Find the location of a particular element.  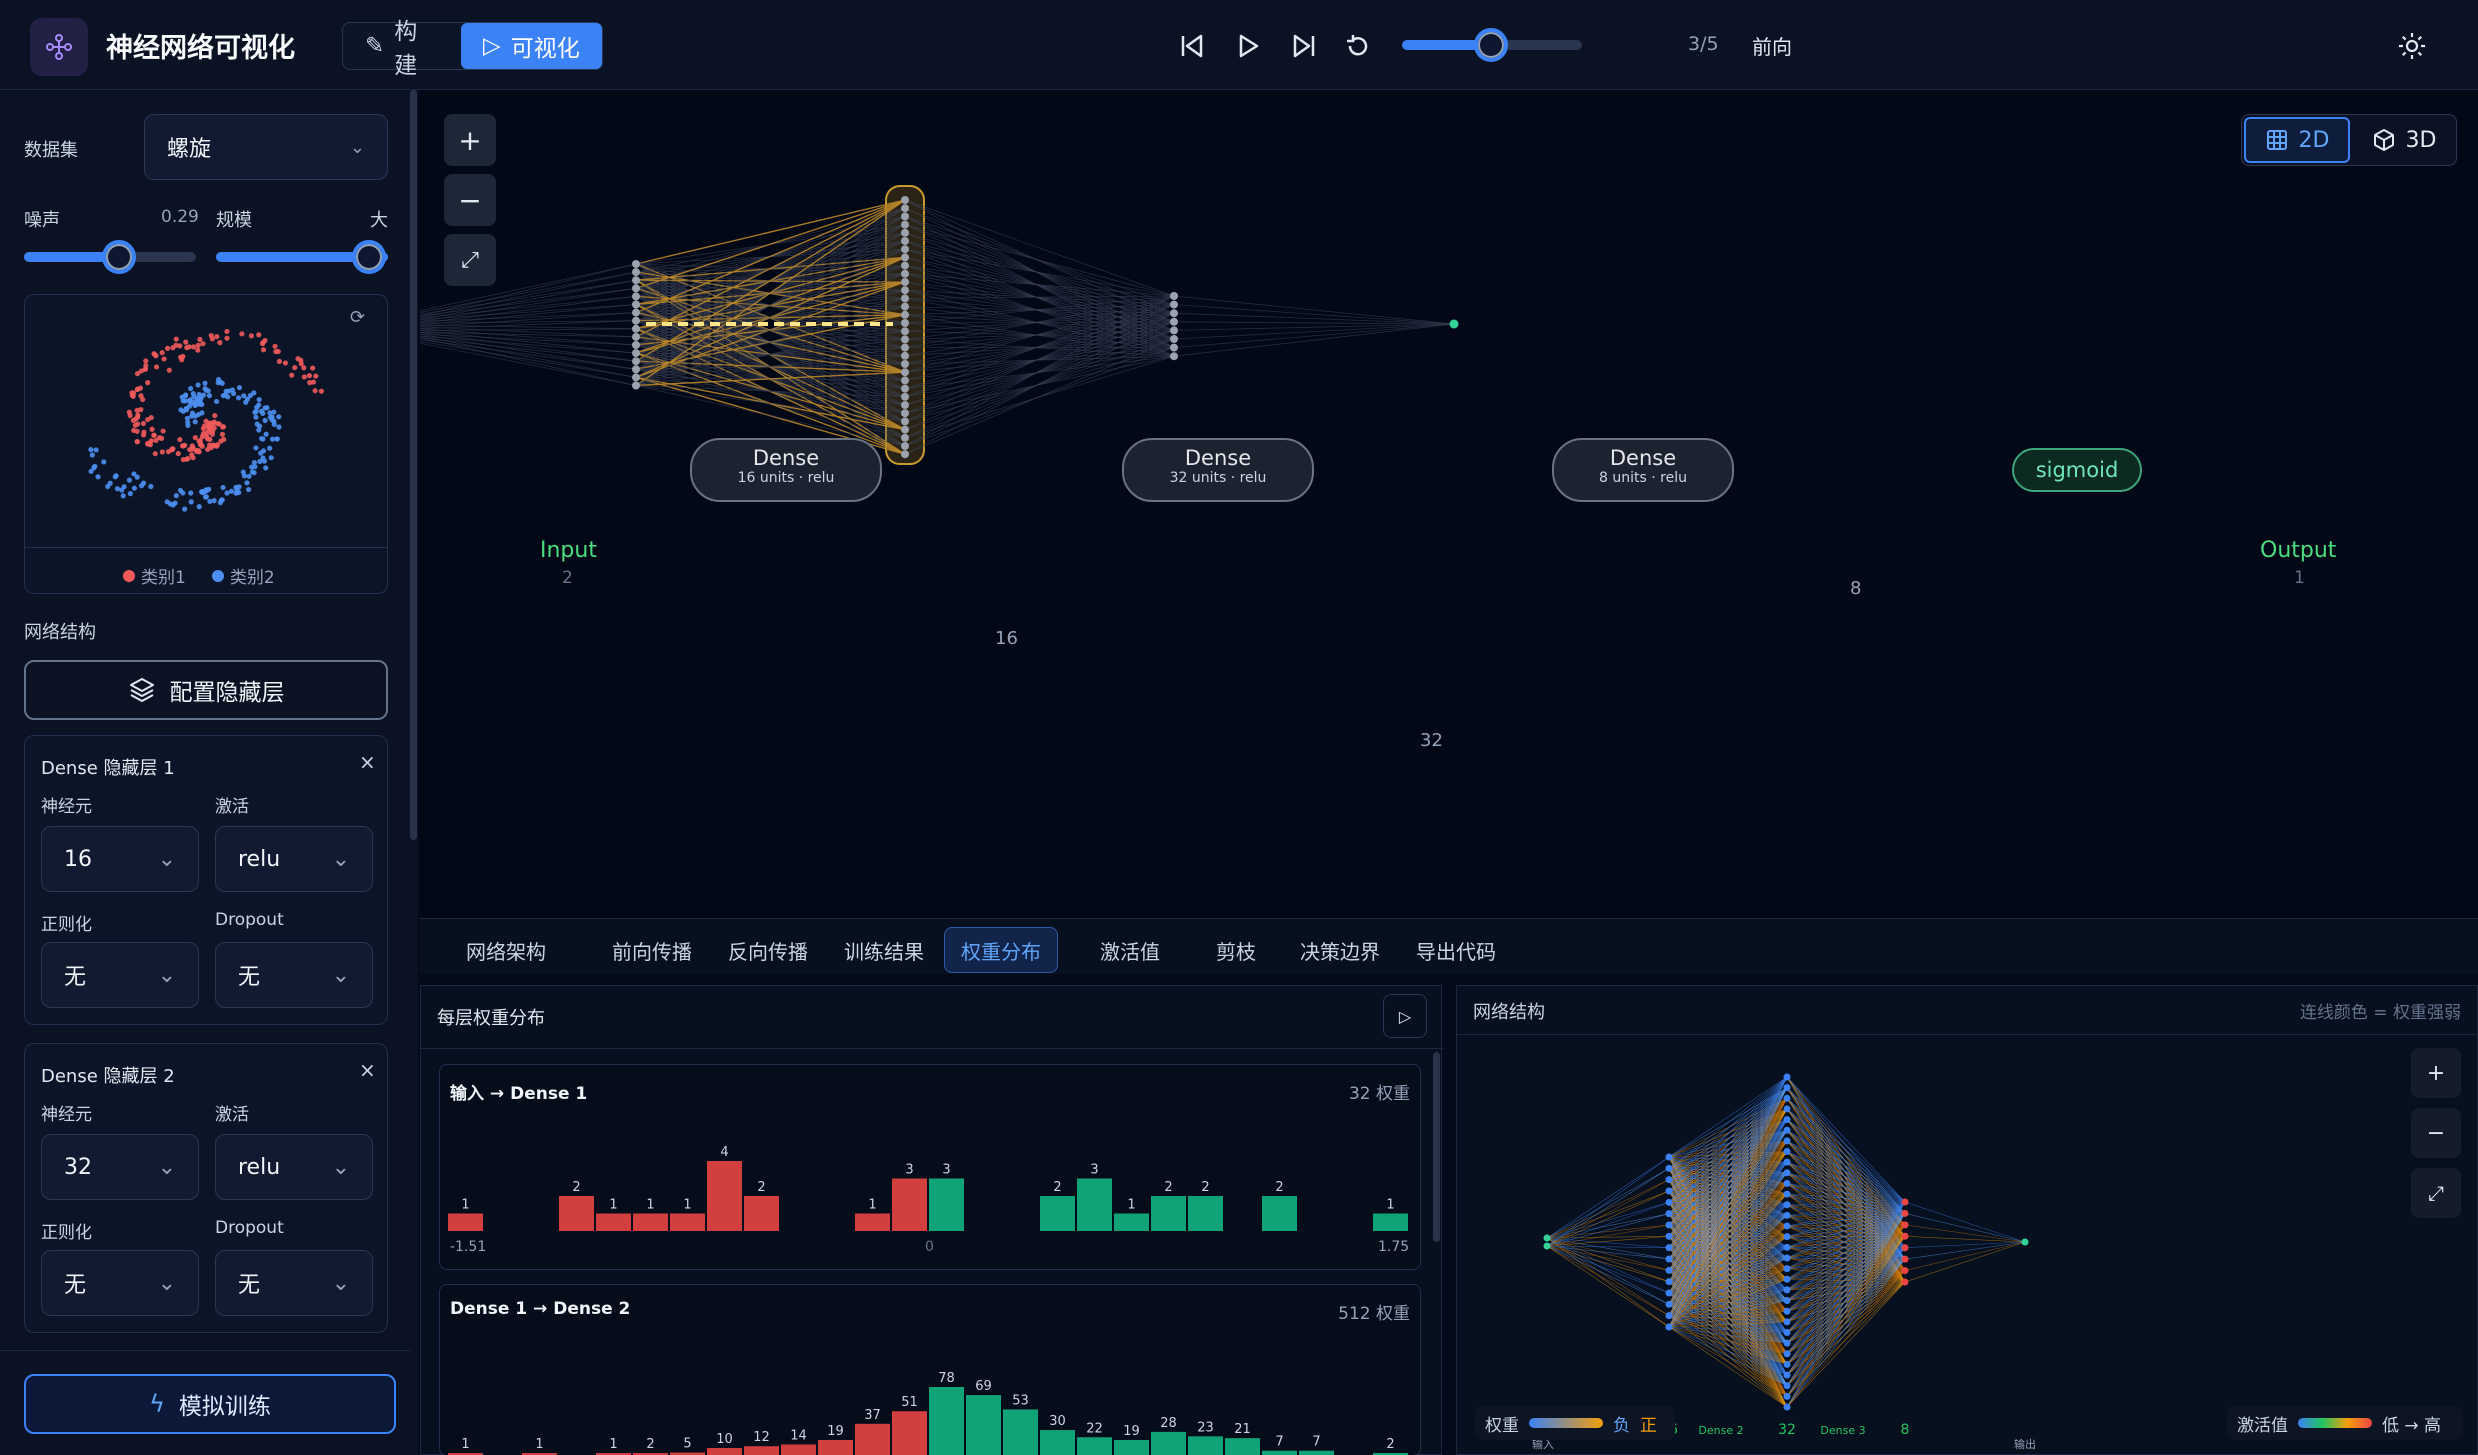

skip-back-button is located at coordinates (1192, 46).